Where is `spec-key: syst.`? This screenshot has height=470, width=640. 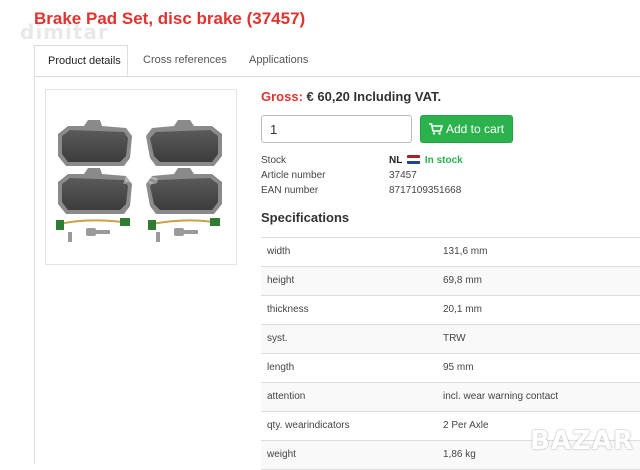 spec-key: syst. is located at coordinates (277, 338).